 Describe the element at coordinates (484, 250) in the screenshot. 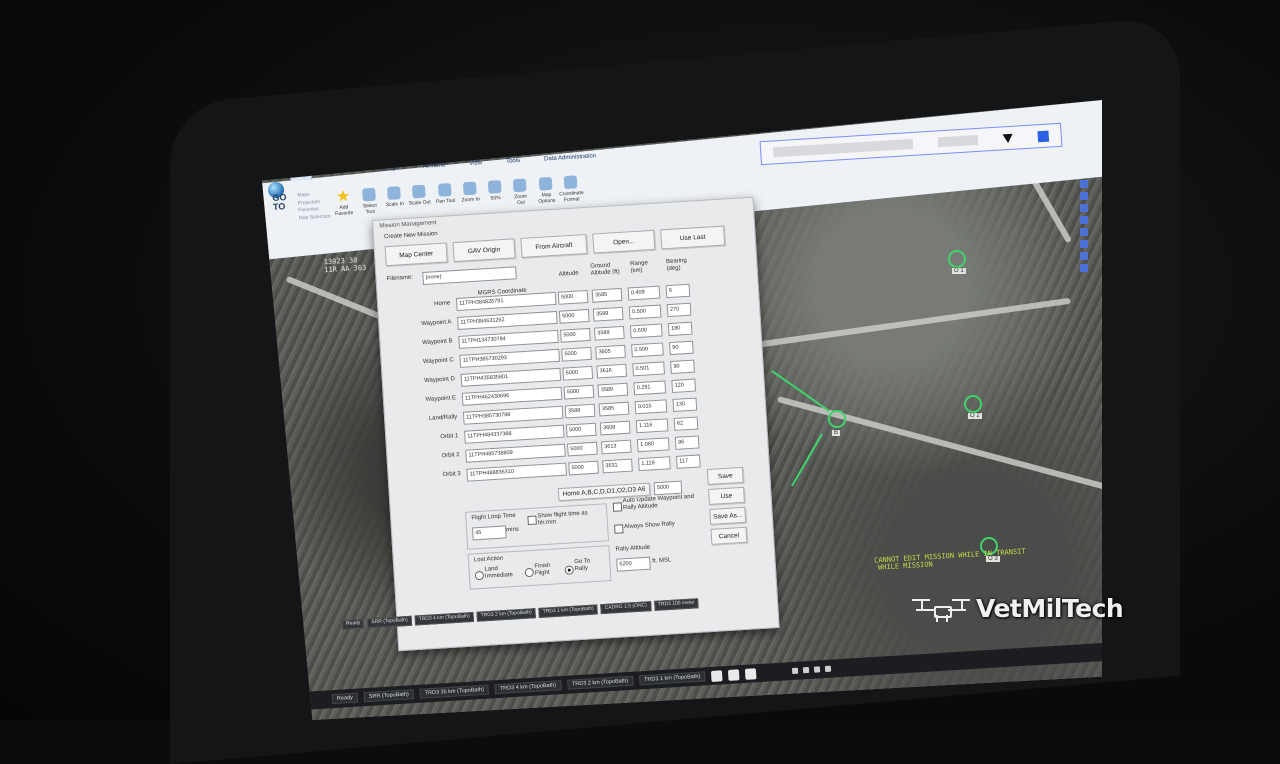

I see `gav-origin-button: GAV Origin` at that location.